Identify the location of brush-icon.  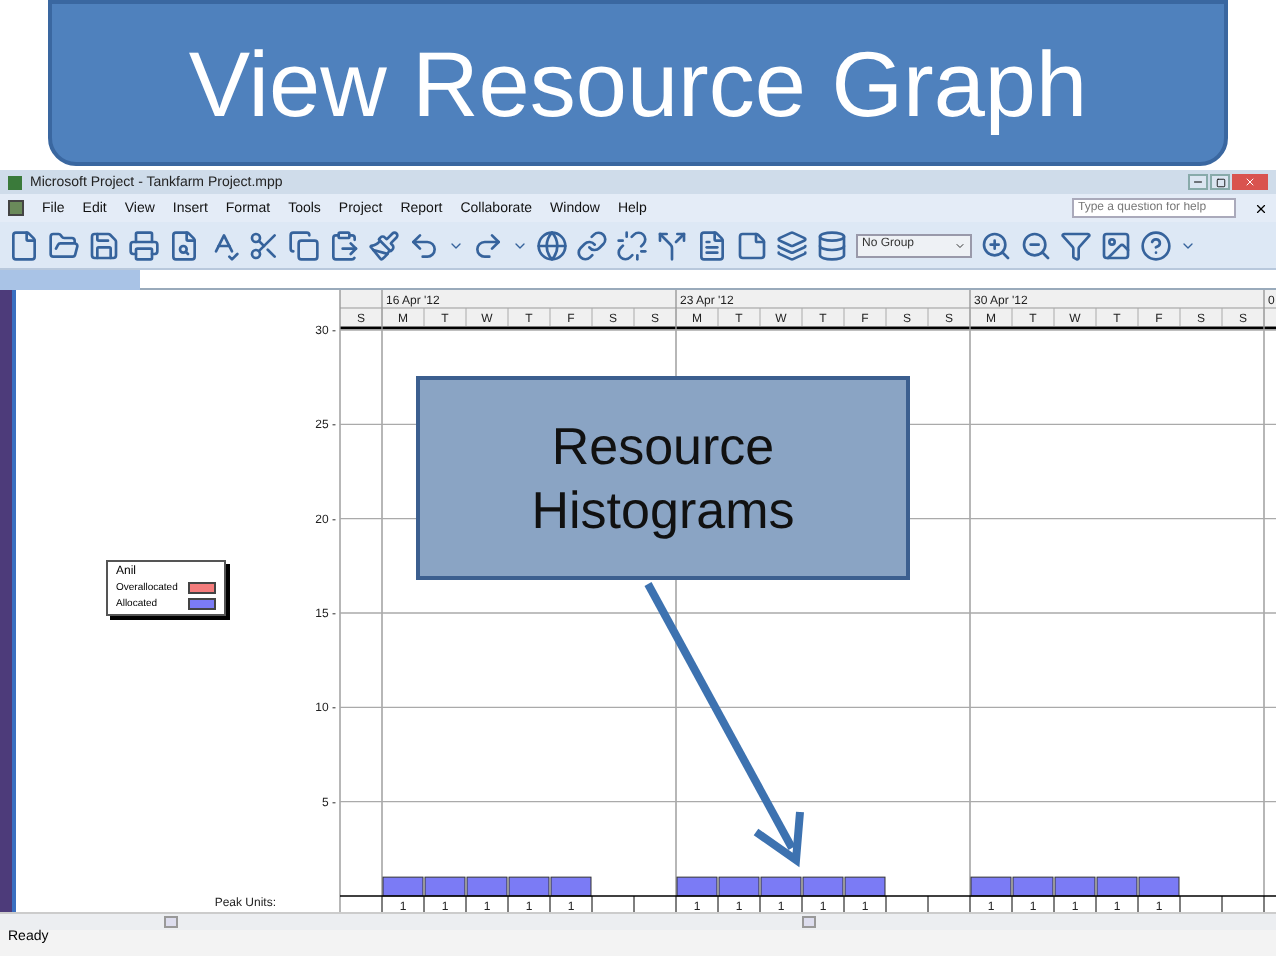
(384, 245).